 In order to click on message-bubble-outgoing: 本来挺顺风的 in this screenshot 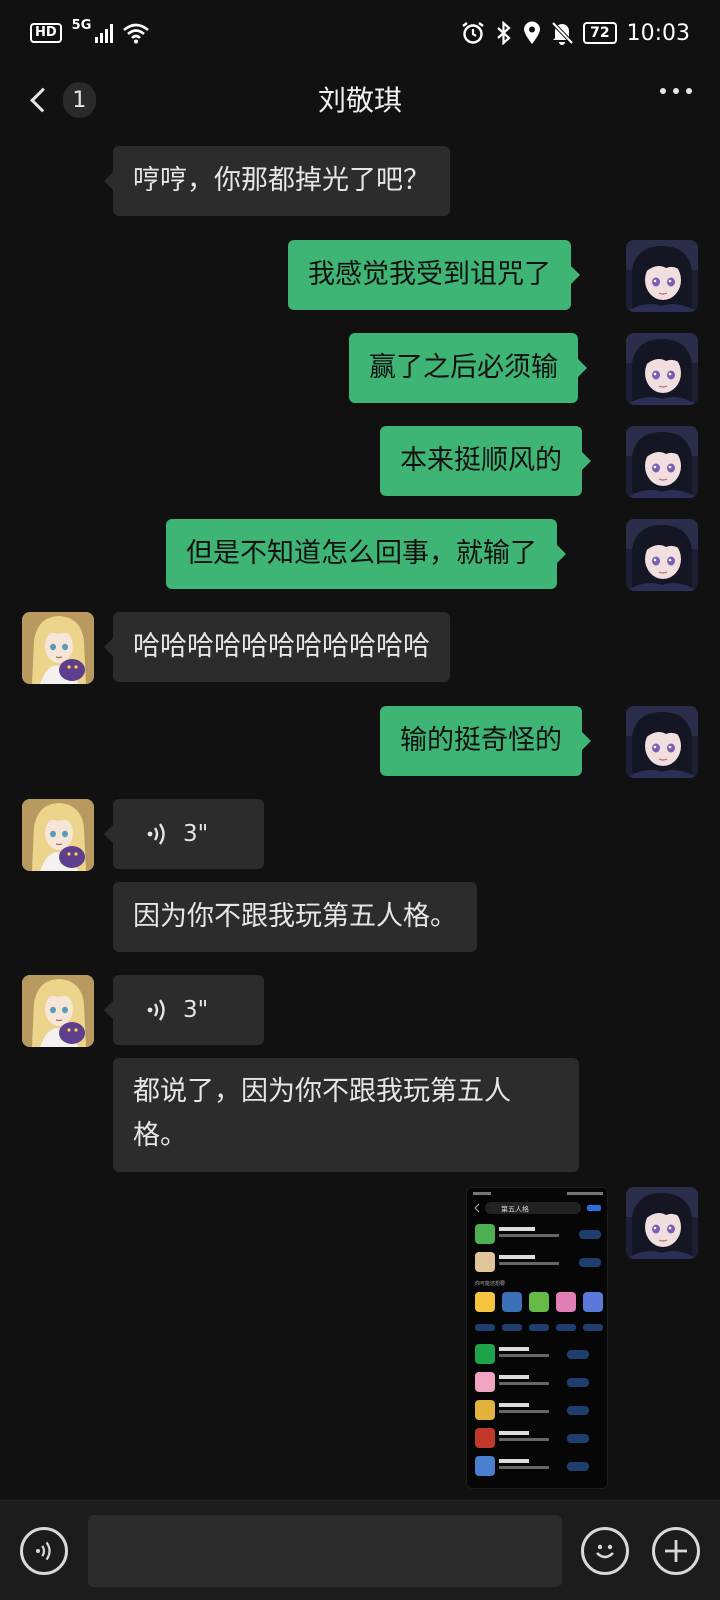, I will do `click(485, 461)`.